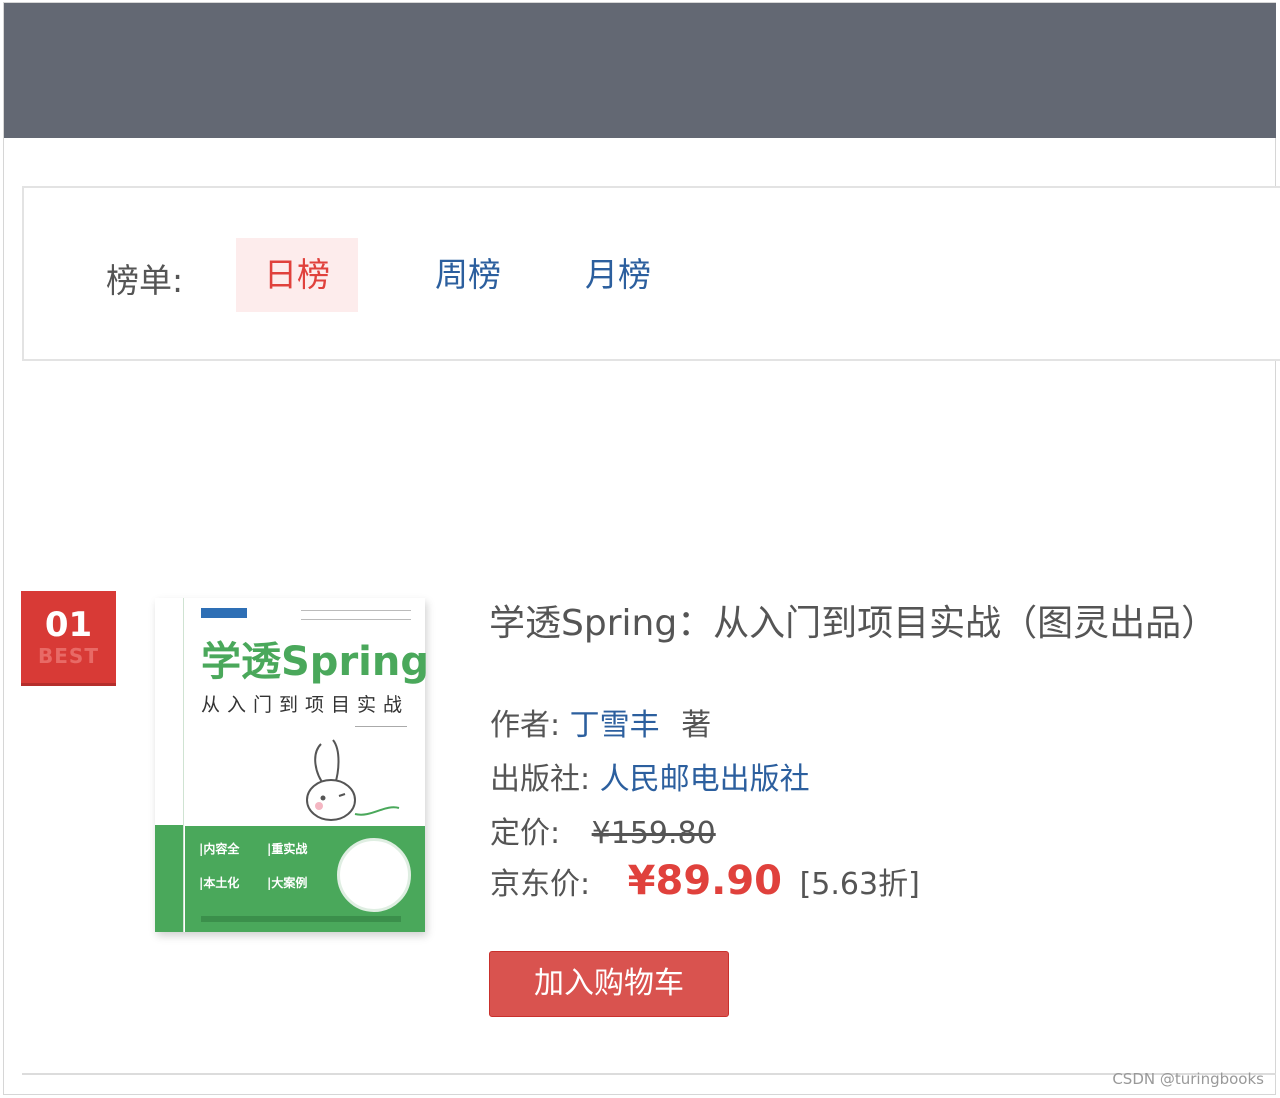 The width and height of the screenshot is (1280, 1098). I want to click on rank-number: 01, so click(68, 625).